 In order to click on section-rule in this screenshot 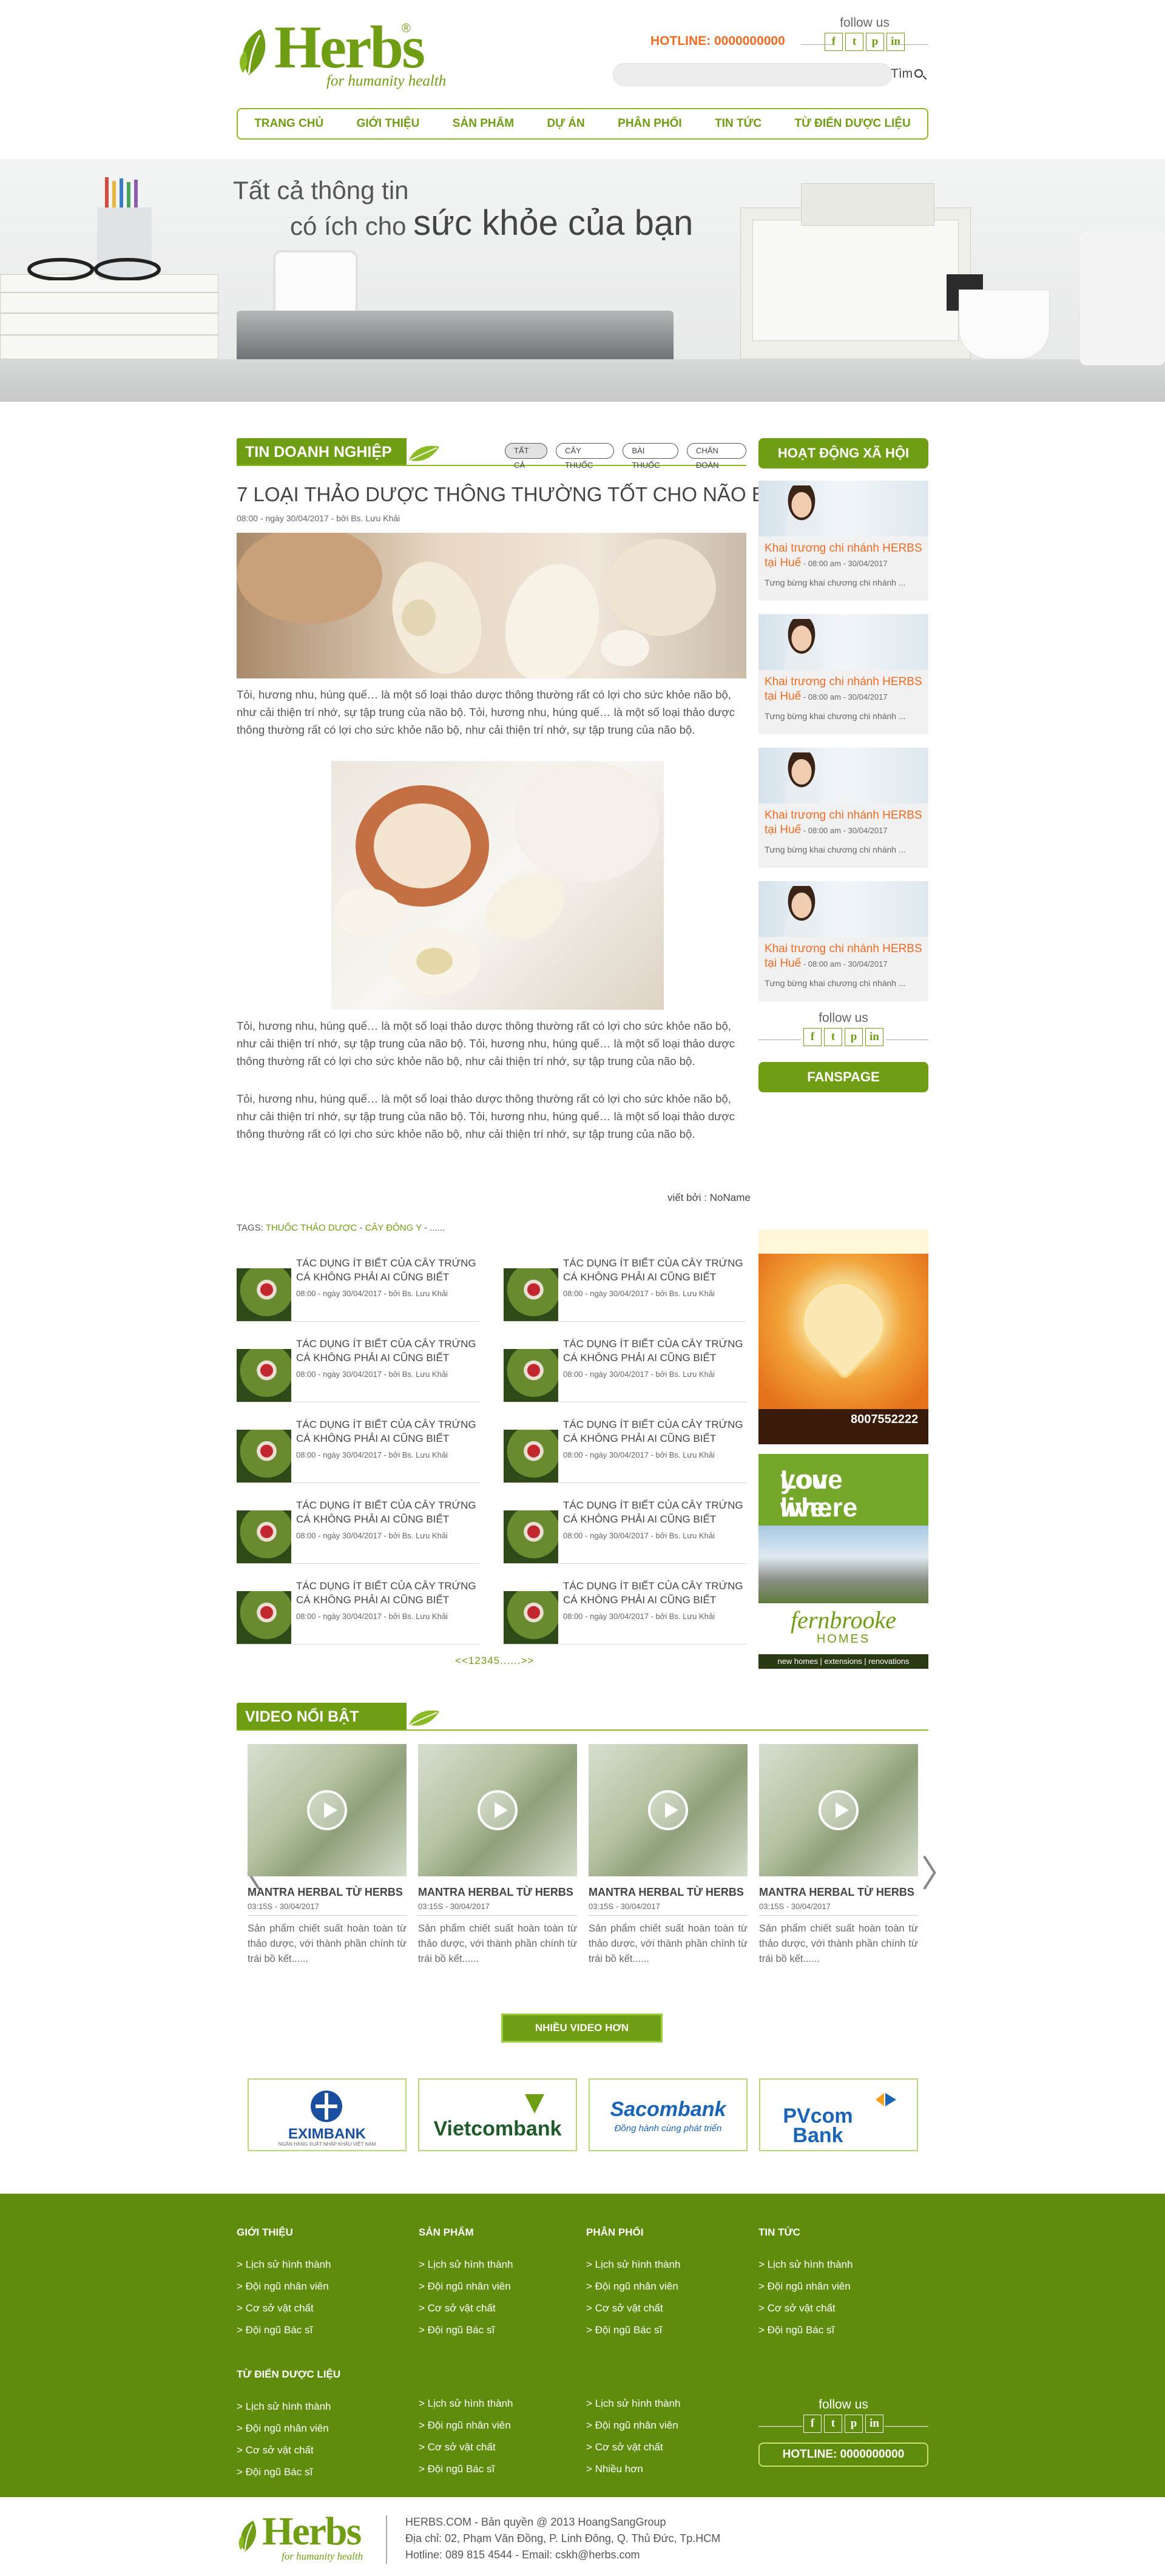, I will do `click(582, 1730)`.